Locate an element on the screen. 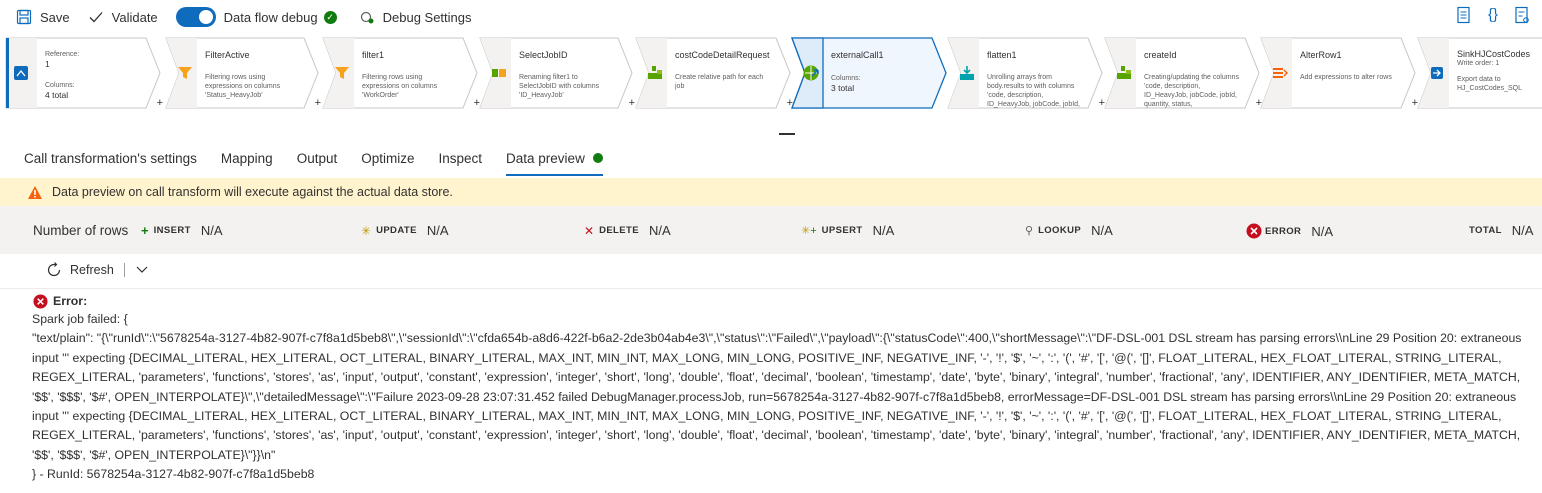  reference-label: Reference: is located at coordinates (62, 54).